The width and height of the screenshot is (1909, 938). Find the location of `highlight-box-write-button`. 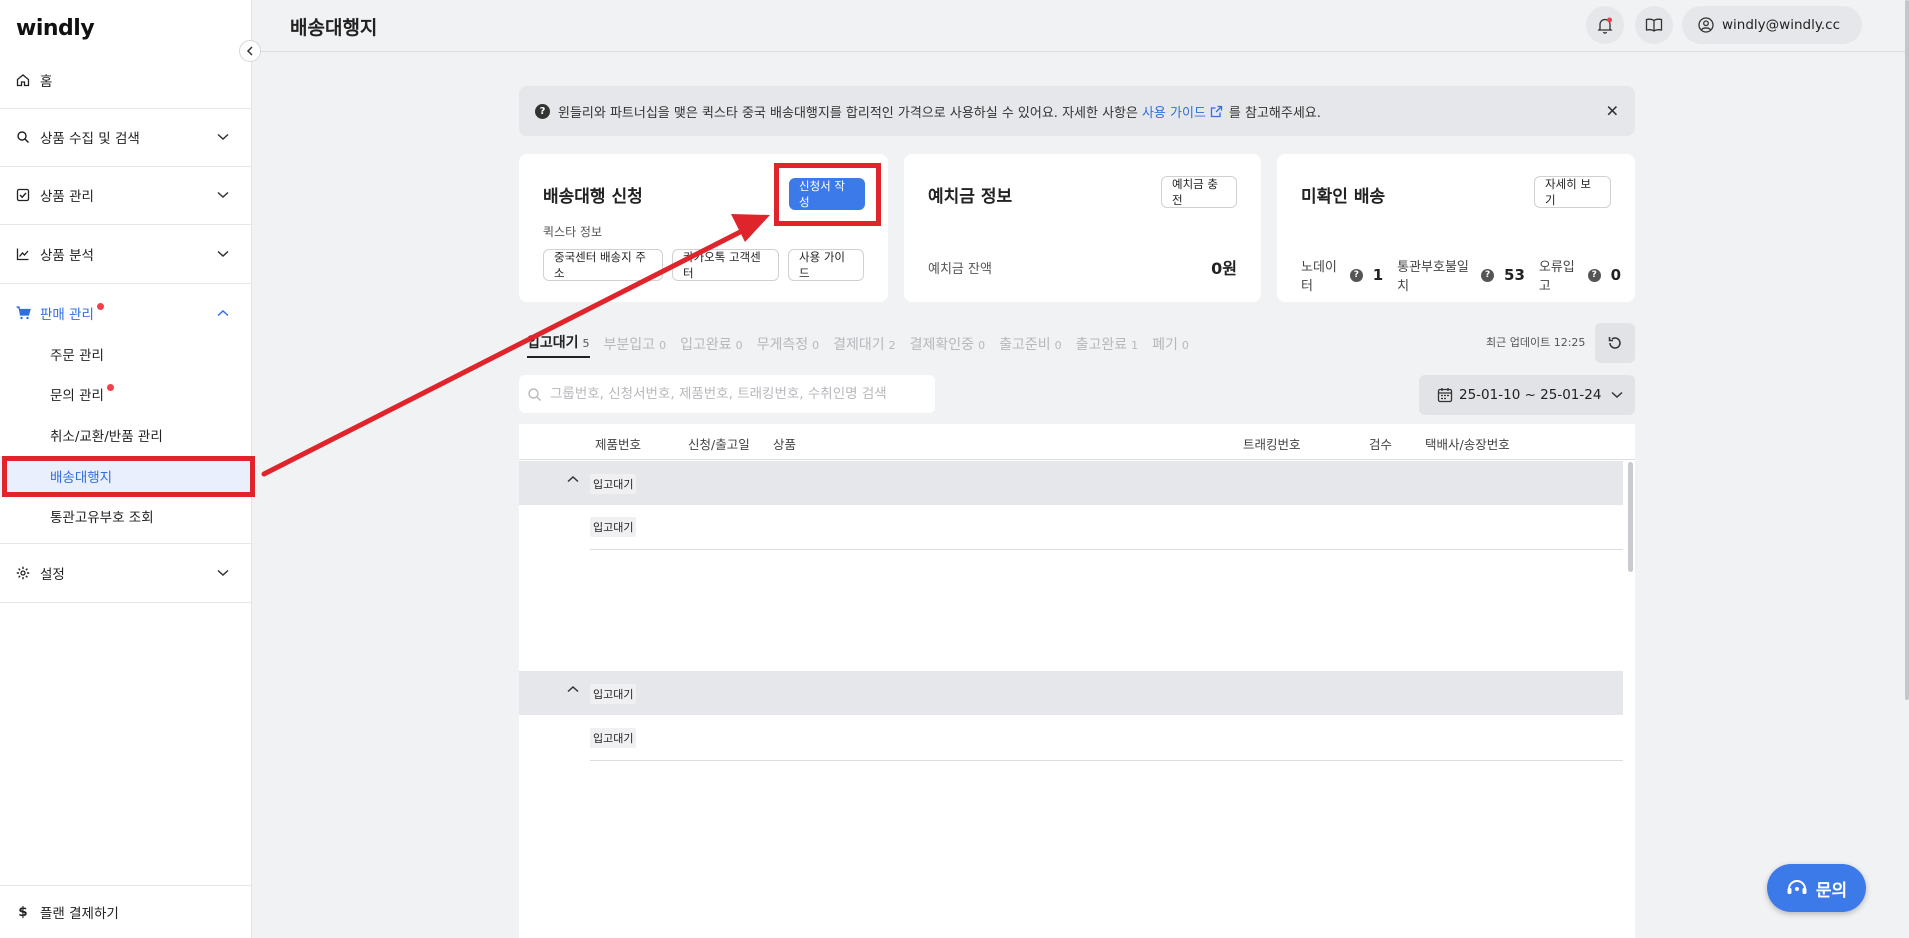

highlight-box-write-button is located at coordinates (827, 194).